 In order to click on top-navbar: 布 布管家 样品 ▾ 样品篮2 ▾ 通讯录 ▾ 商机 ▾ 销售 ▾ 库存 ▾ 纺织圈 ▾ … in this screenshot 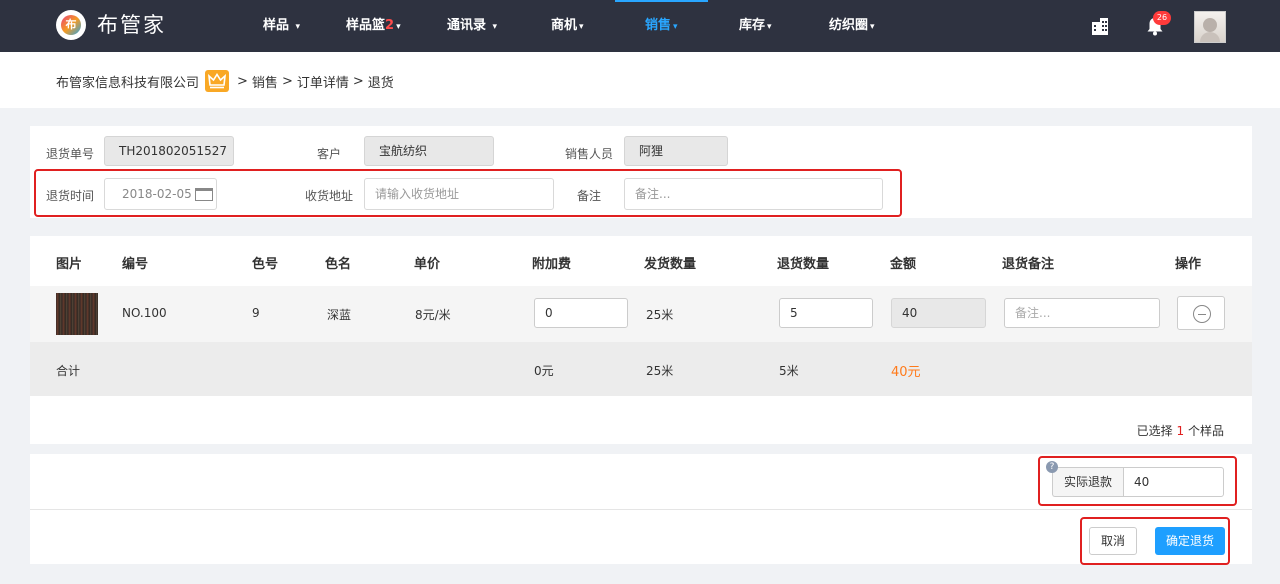, I will do `click(640, 26)`.